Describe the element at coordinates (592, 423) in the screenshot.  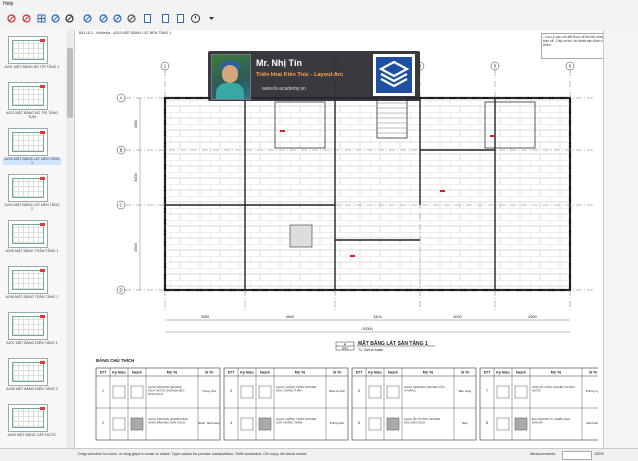
I see `legend-position: Cầu thang` at that location.